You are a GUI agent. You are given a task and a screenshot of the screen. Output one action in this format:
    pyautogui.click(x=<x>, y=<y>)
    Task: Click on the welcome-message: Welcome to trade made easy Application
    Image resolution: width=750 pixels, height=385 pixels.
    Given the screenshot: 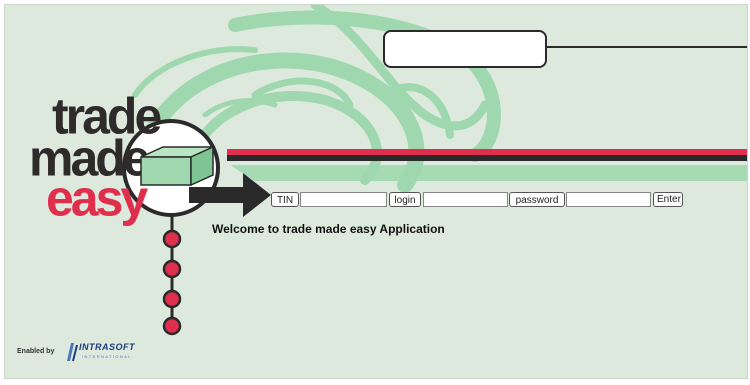 What is the action you would take?
    pyautogui.click(x=328, y=229)
    